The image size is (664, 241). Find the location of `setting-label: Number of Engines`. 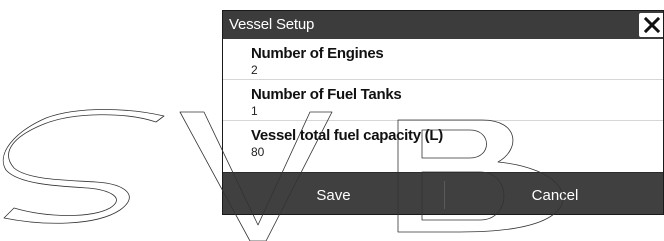

setting-label: Number of Engines is located at coordinates (317, 53).